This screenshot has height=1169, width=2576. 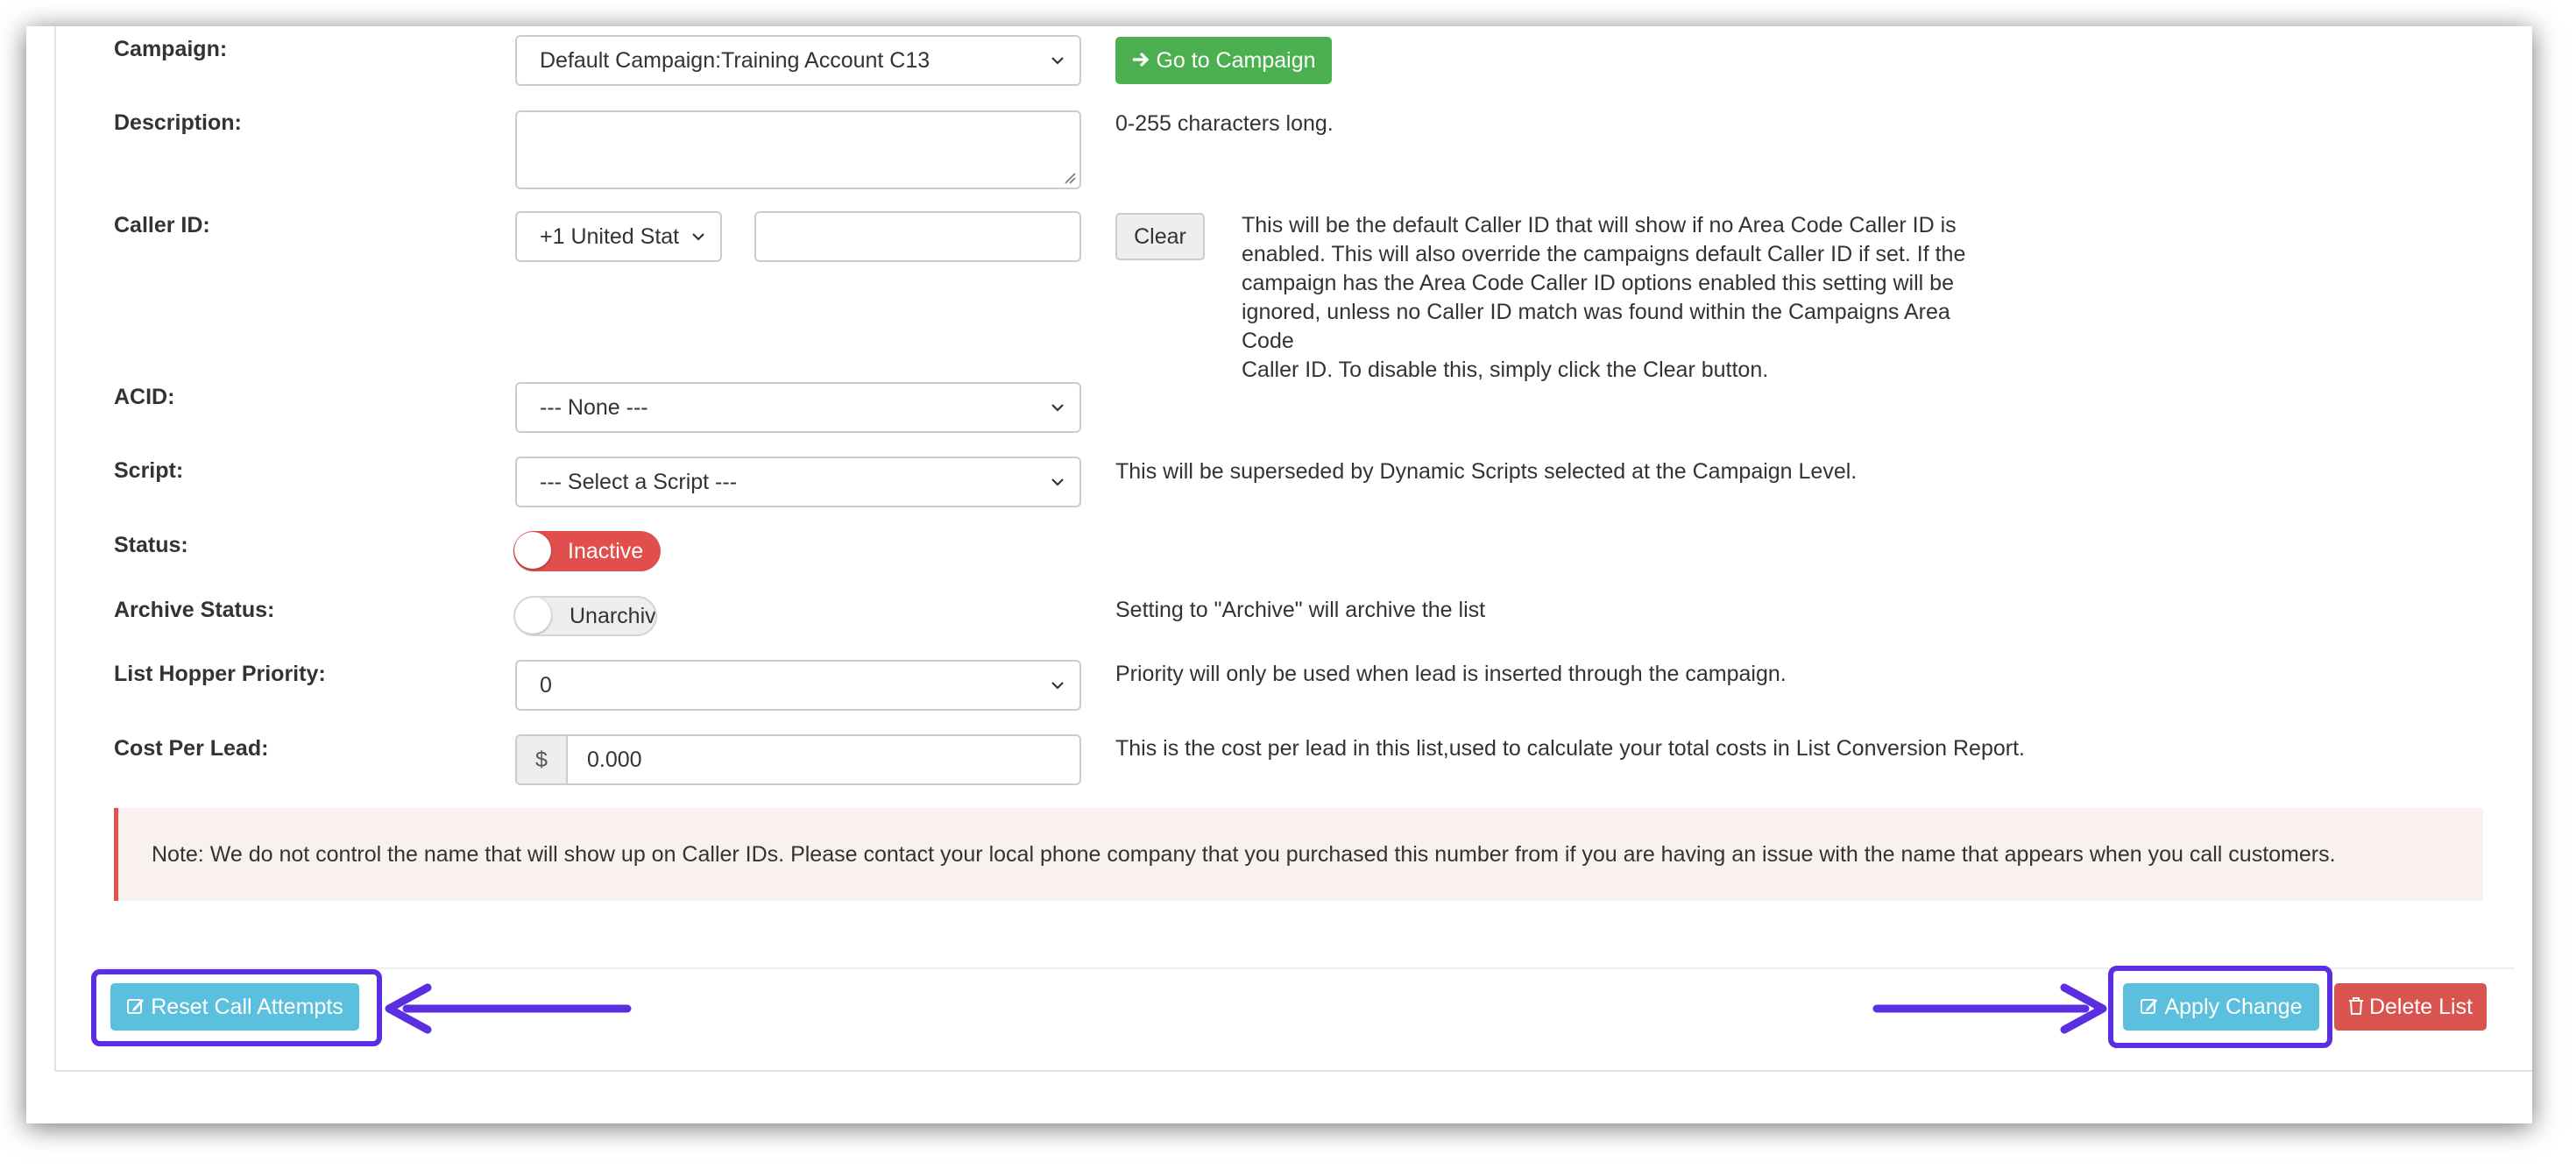 What do you see at coordinates (798, 149) in the screenshot?
I see `description-textarea` at bounding box center [798, 149].